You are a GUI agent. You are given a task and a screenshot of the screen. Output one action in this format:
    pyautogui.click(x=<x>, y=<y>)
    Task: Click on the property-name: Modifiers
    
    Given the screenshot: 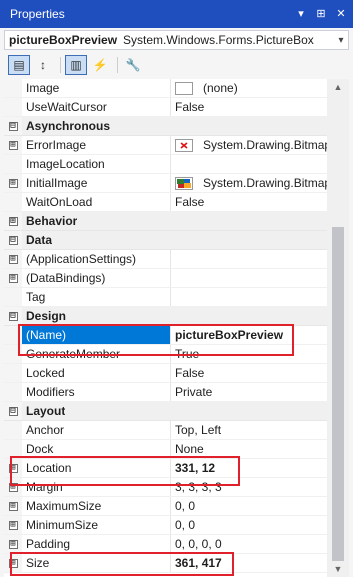 What is the action you would take?
    pyautogui.click(x=96, y=392)
    